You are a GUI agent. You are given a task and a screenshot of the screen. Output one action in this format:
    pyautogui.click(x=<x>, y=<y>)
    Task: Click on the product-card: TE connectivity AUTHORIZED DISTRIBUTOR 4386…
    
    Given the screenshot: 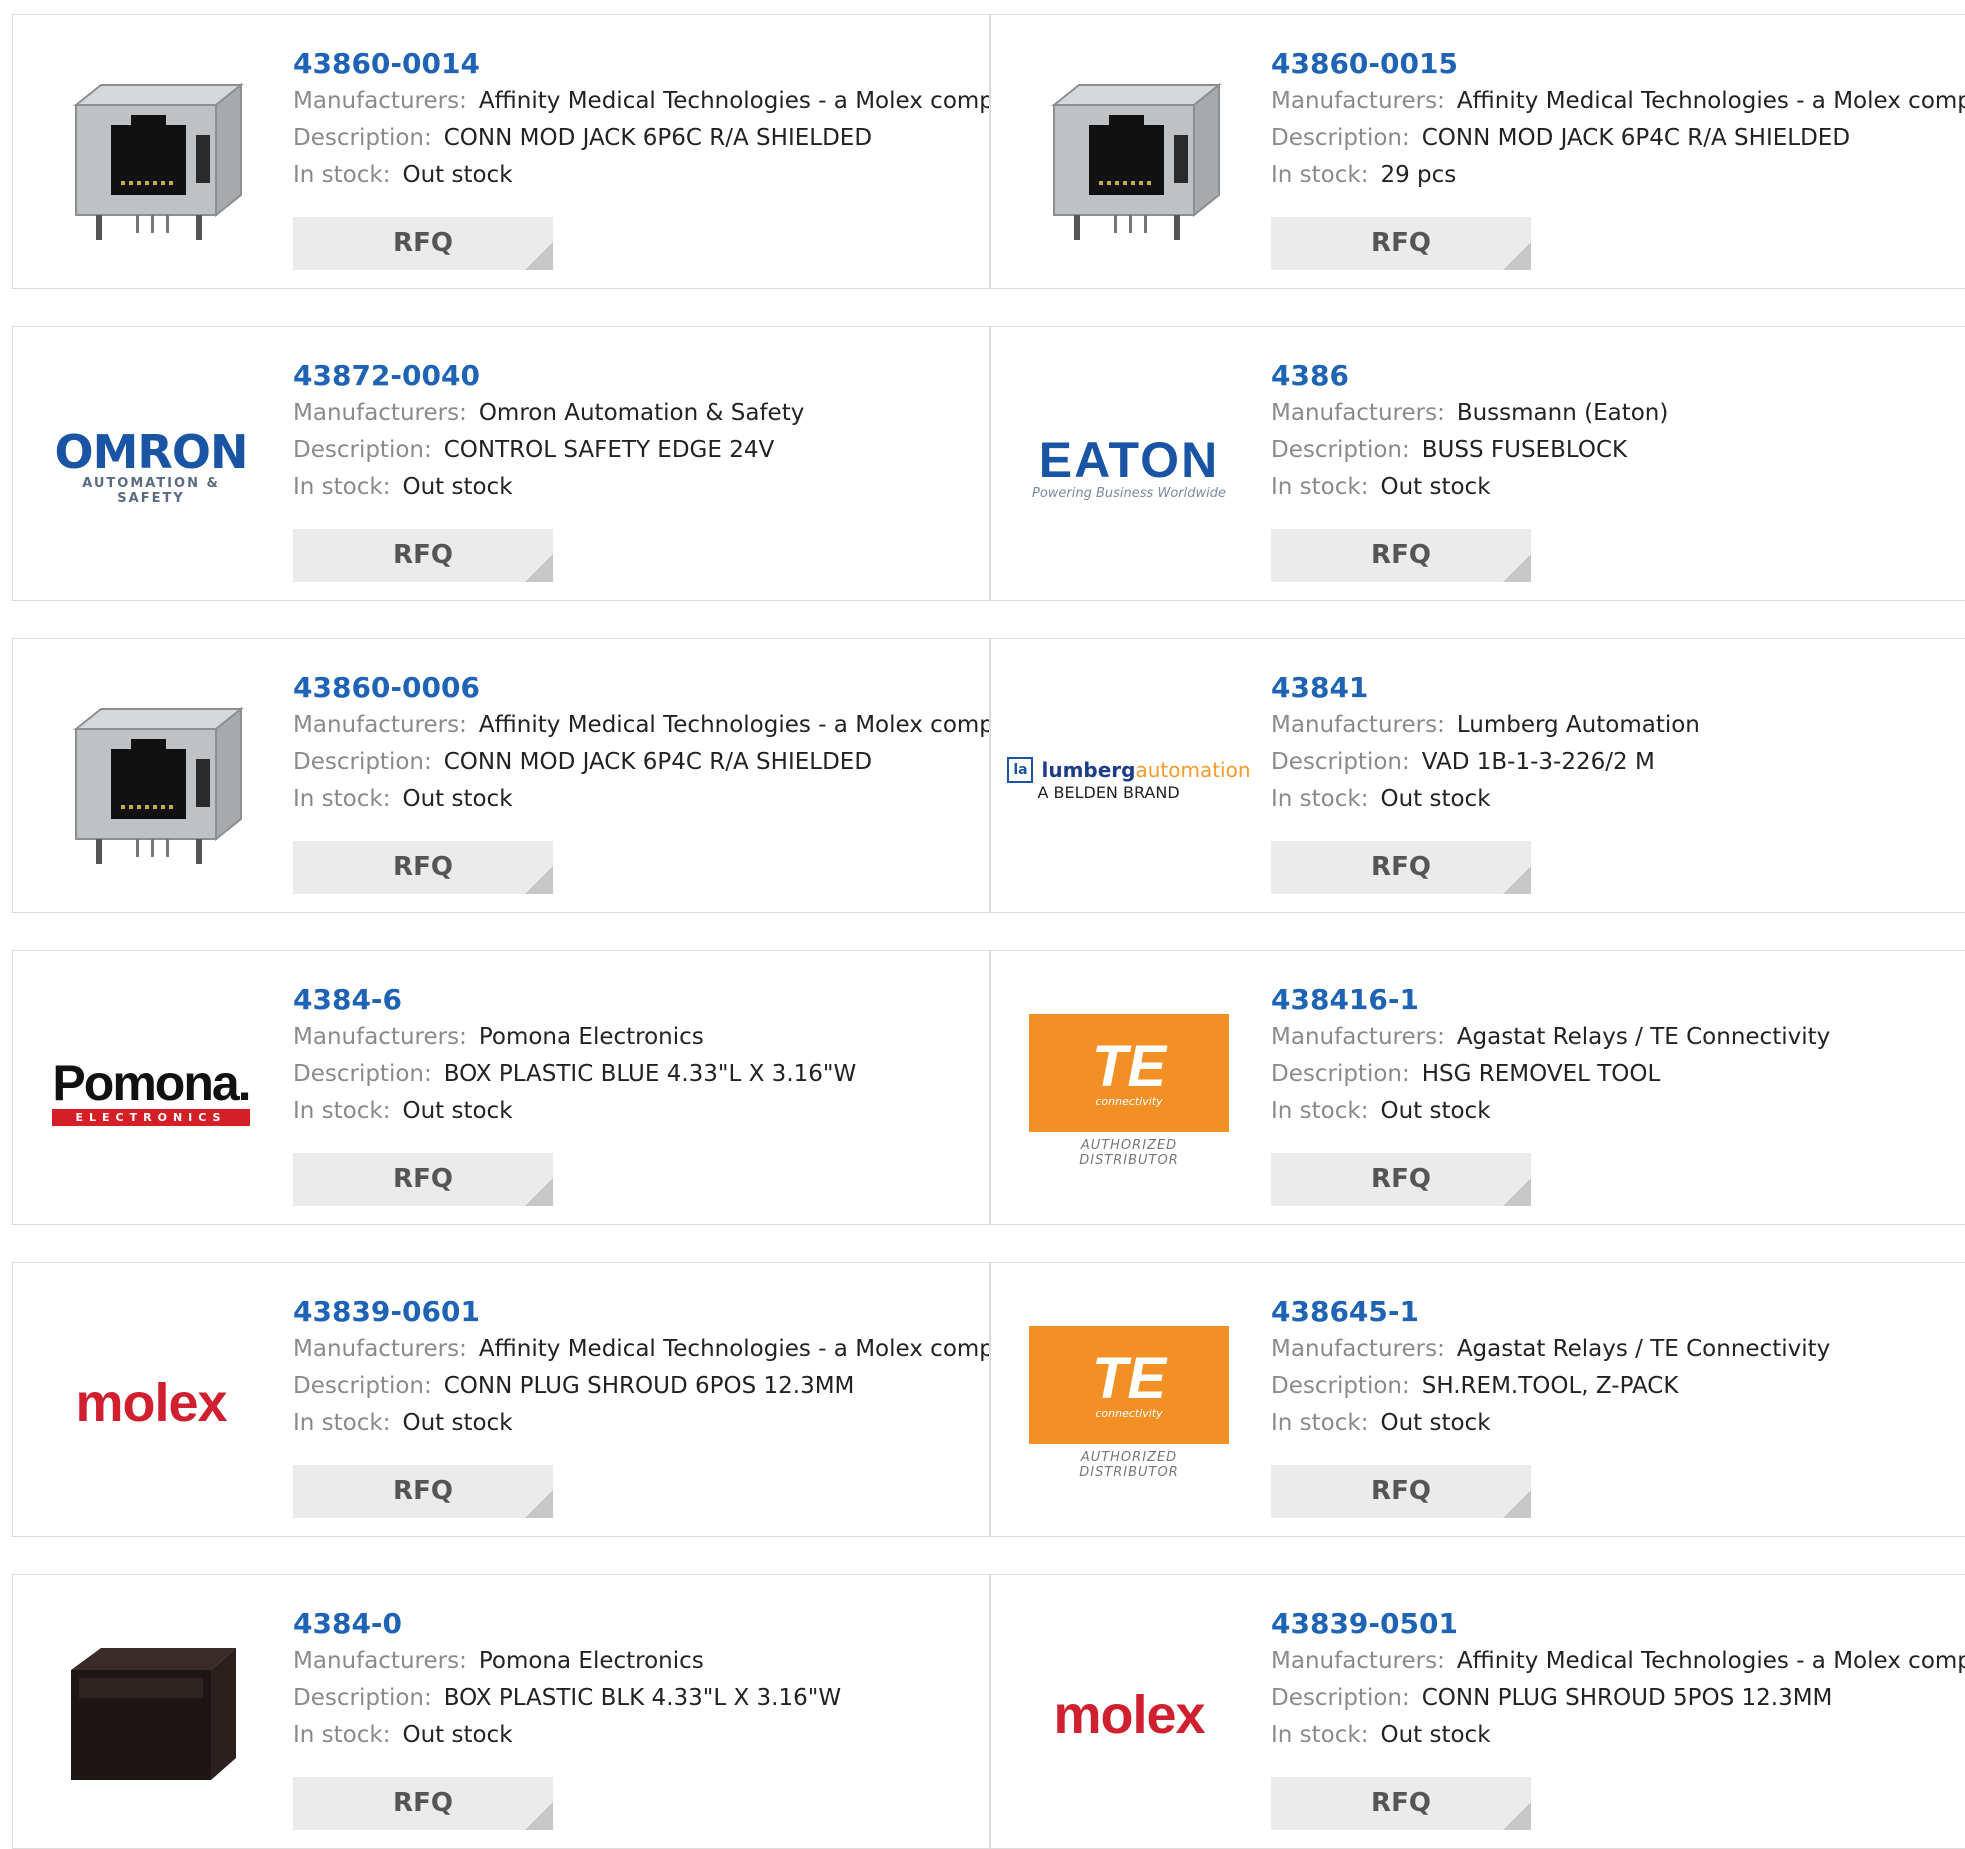 What is the action you would take?
    pyautogui.click(x=1477, y=1399)
    